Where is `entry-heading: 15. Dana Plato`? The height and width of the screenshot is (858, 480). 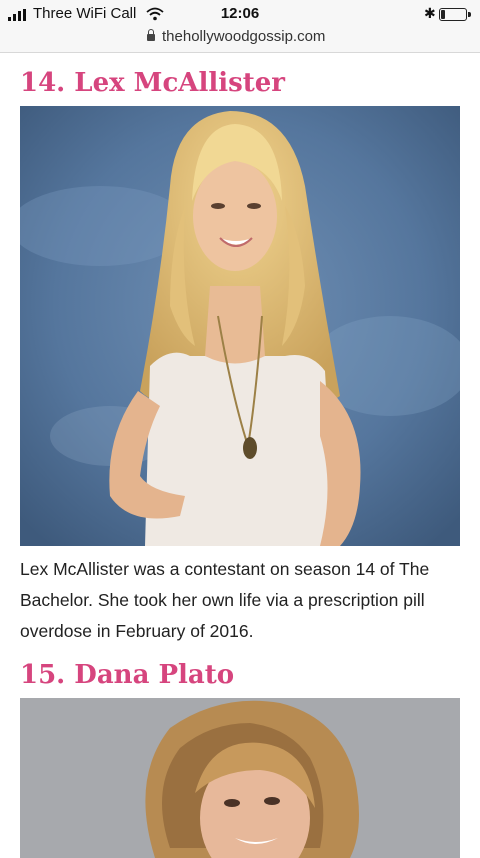 entry-heading: 15. Dana Plato is located at coordinates (127, 675).